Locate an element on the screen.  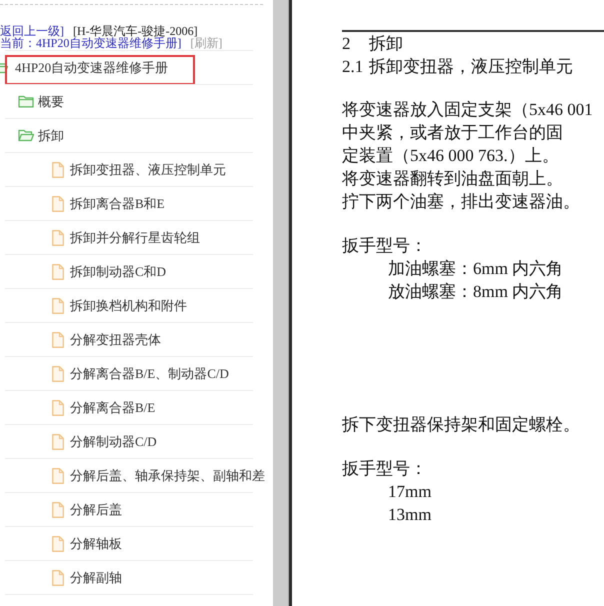
tree-item: 分解制动器C/D is located at coordinates (104, 442).